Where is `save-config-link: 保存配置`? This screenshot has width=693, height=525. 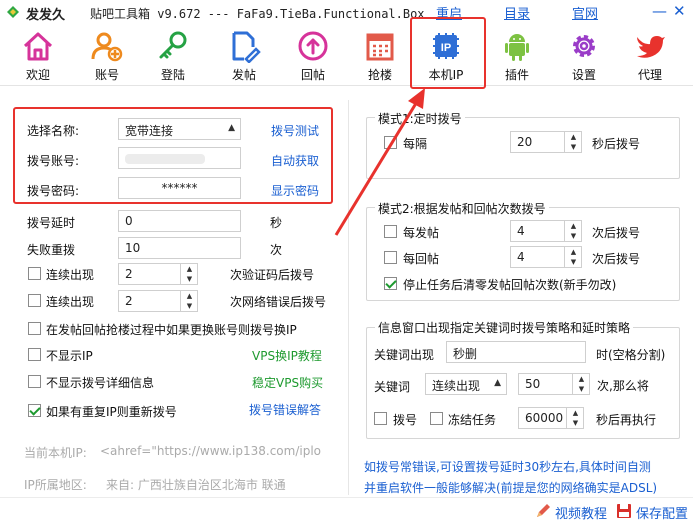 save-config-link: 保存配置 is located at coordinates (662, 512).